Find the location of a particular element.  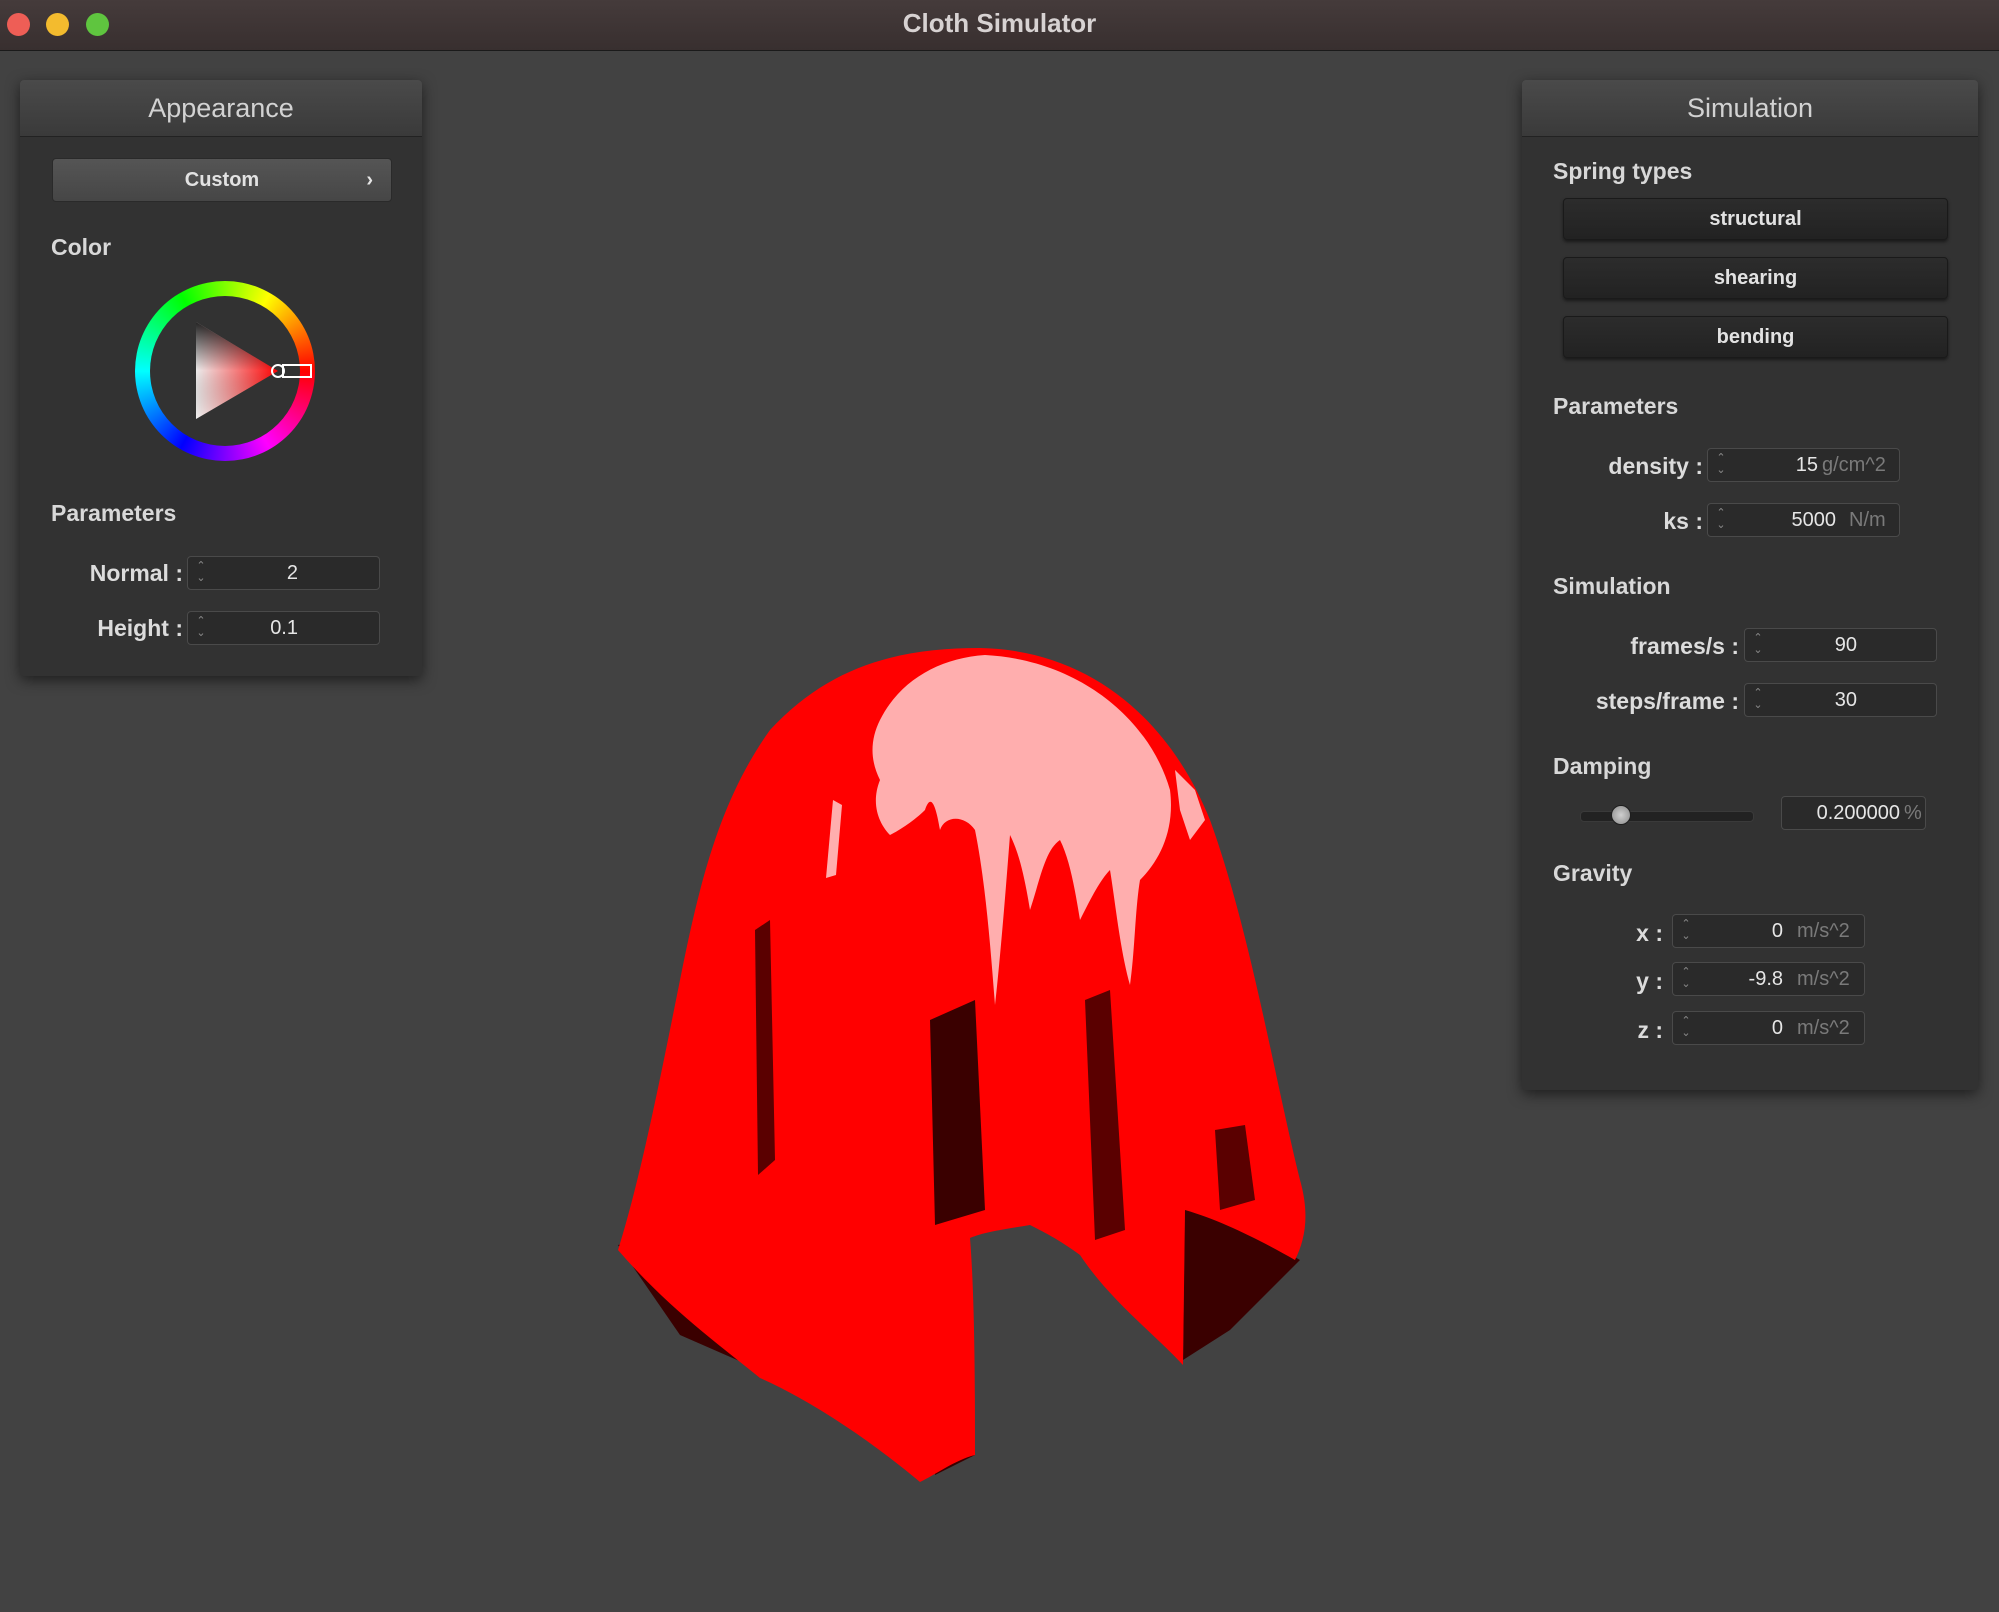

shader-dropdown: Custom › is located at coordinates (222, 180).